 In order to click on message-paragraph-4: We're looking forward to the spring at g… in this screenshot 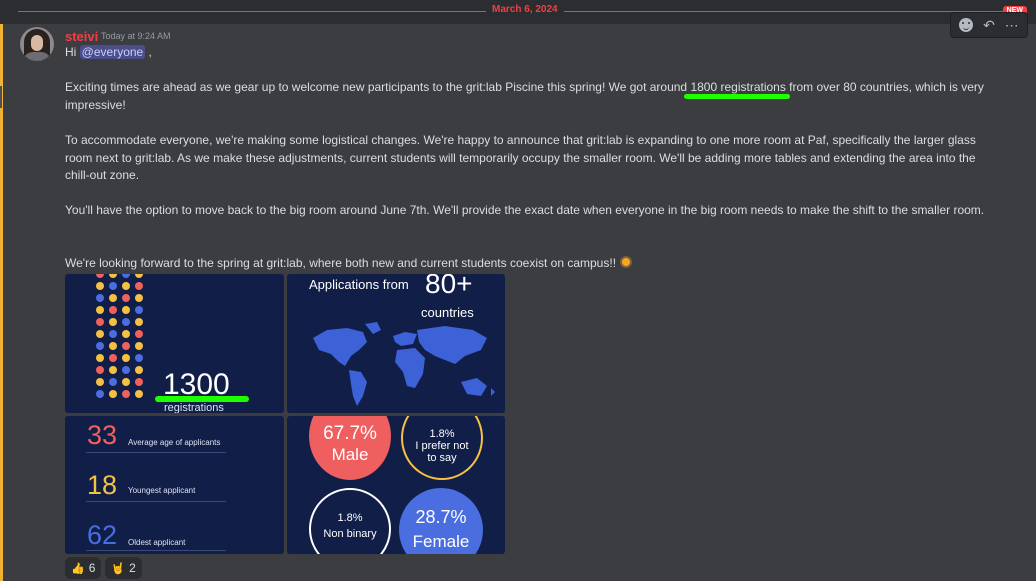, I will do `click(530, 264)`.